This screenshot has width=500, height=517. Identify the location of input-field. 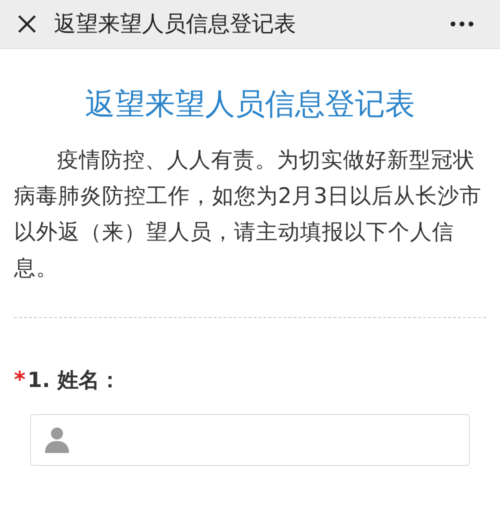
(250, 440).